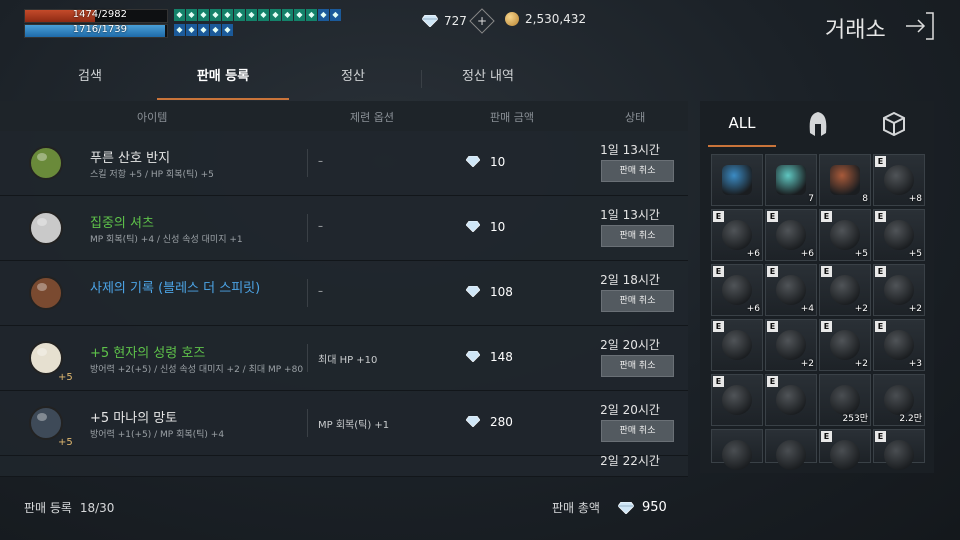 The height and width of the screenshot is (540, 960). I want to click on inventory-tab-all-label: ALL, so click(742, 123).